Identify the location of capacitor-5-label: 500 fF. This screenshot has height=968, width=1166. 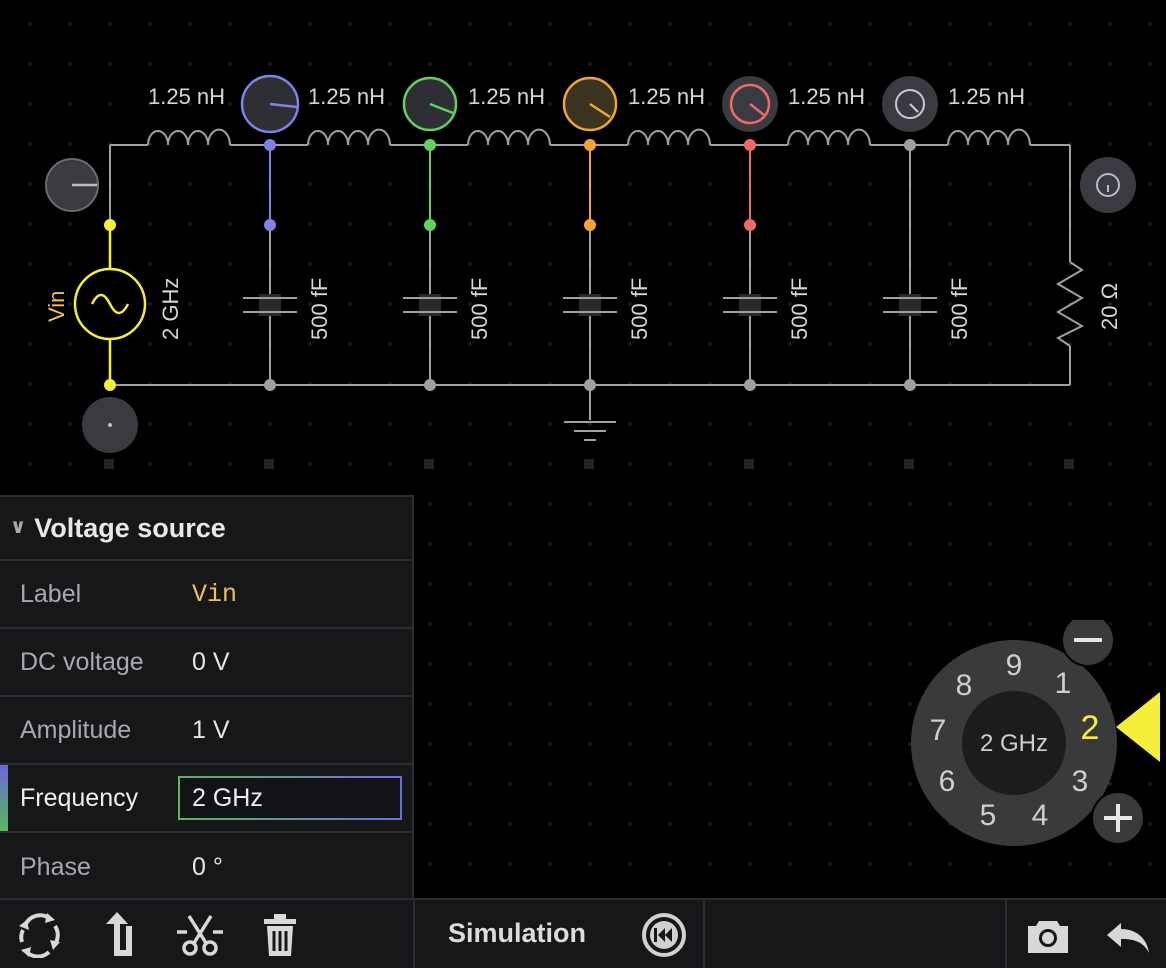
(959, 309).